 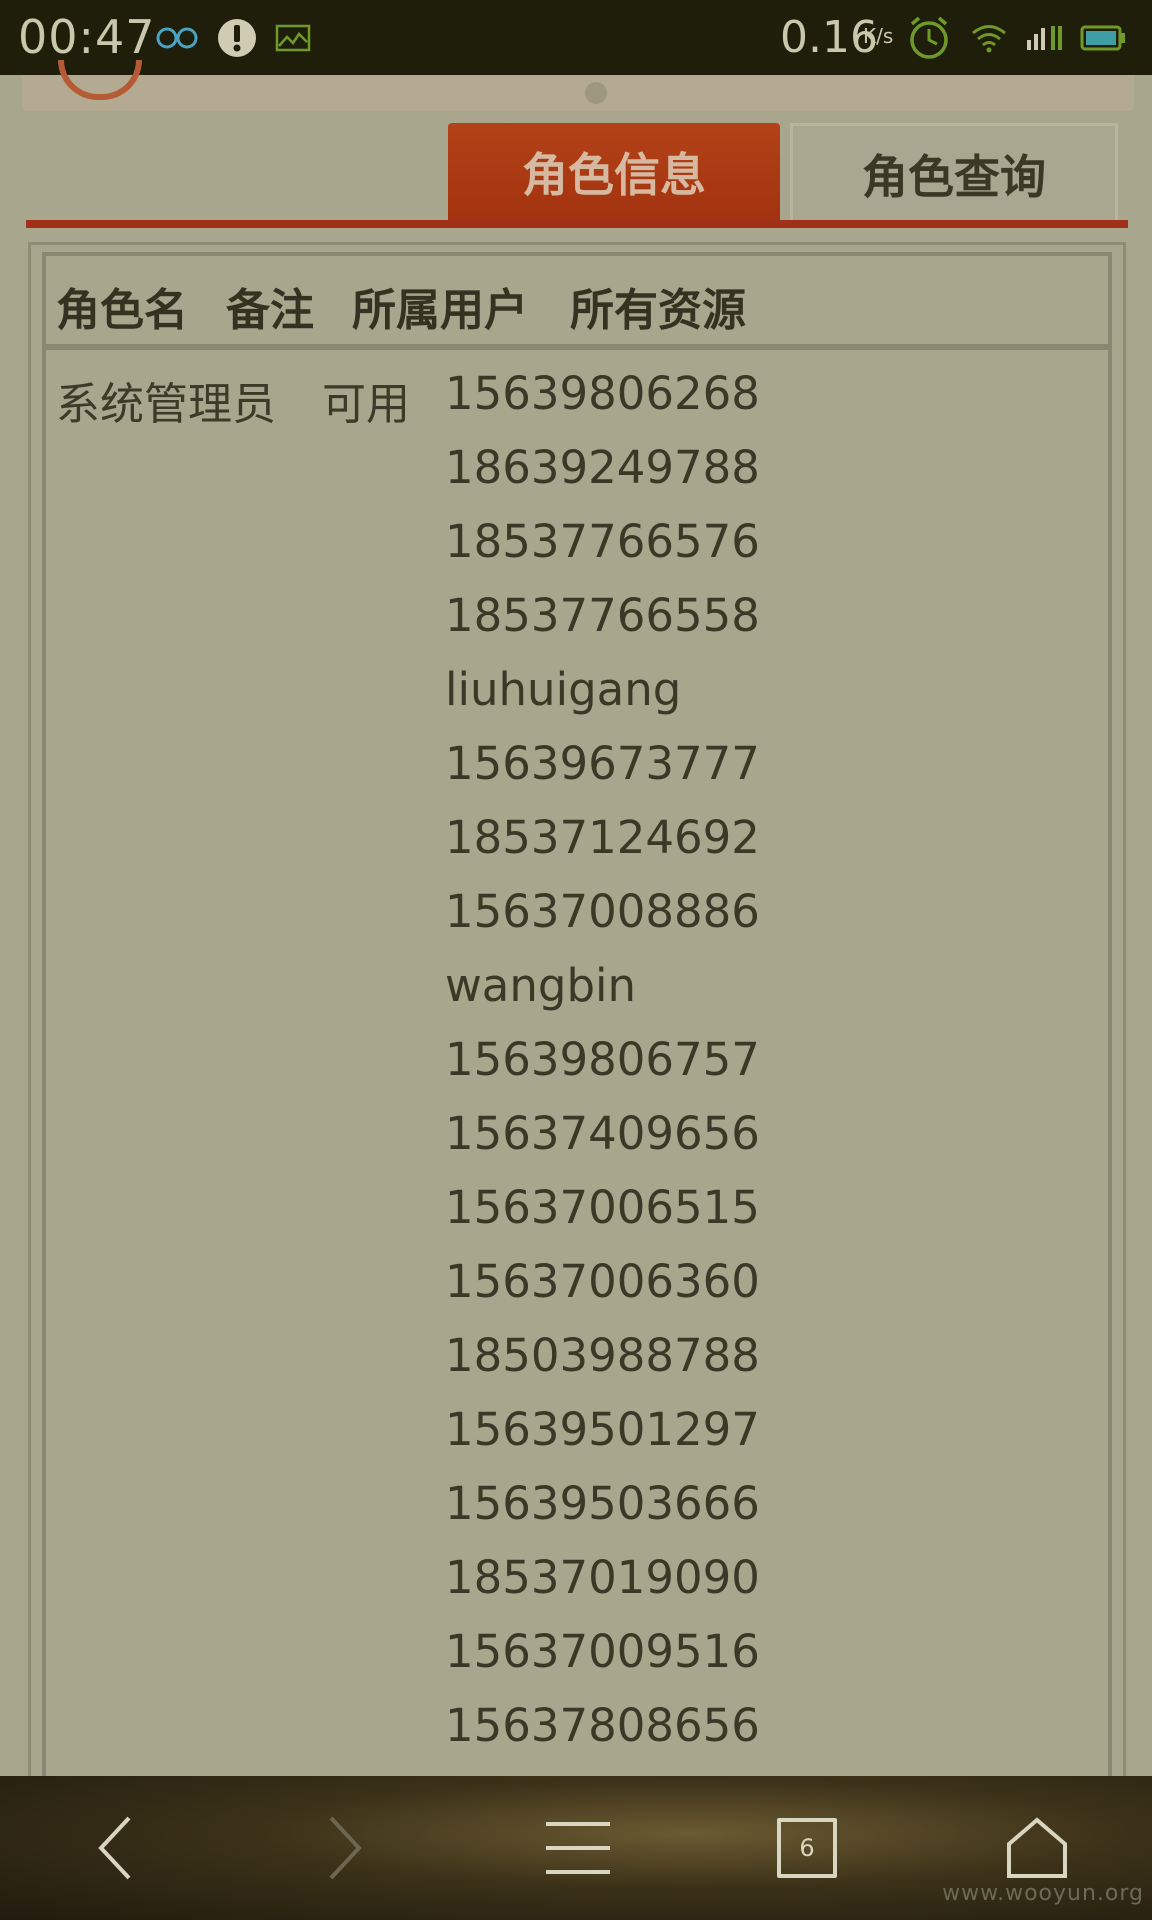 What do you see at coordinates (1037, 1847) in the screenshot?
I see `home-icon` at bounding box center [1037, 1847].